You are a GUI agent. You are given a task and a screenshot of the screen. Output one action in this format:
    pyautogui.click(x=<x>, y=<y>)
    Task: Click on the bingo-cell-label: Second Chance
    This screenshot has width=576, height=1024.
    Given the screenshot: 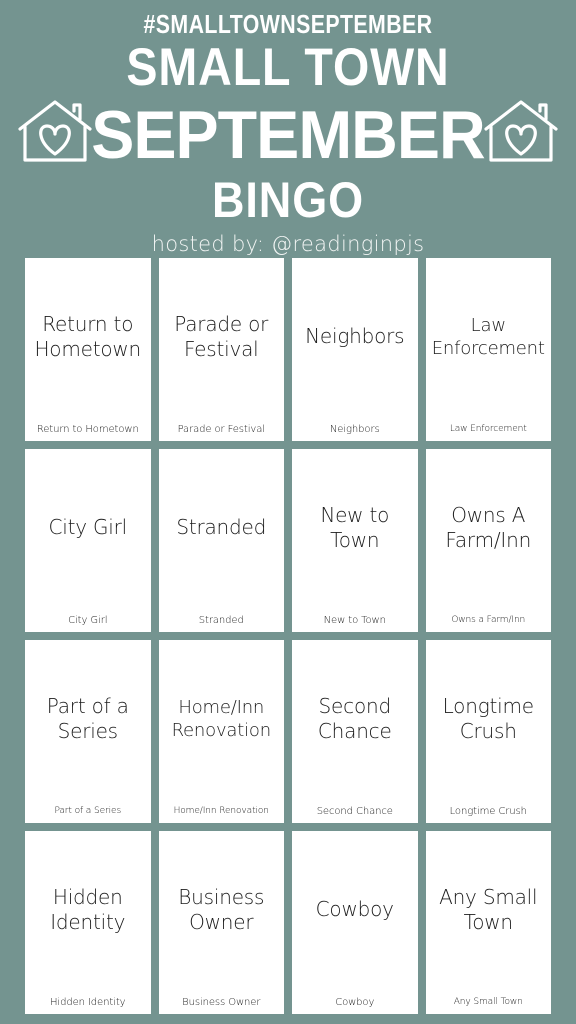 What is the action you would take?
    pyautogui.click(x=354, y=718)
    